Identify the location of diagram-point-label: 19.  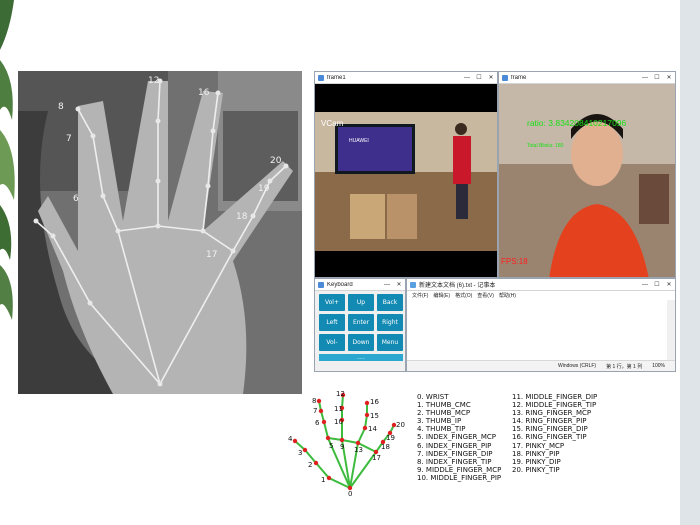
(390, 438).